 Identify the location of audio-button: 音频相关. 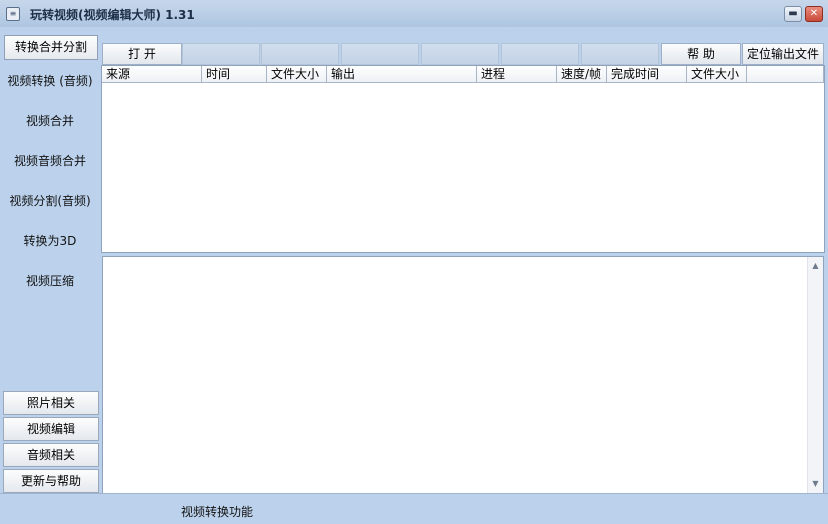
(51, 455).